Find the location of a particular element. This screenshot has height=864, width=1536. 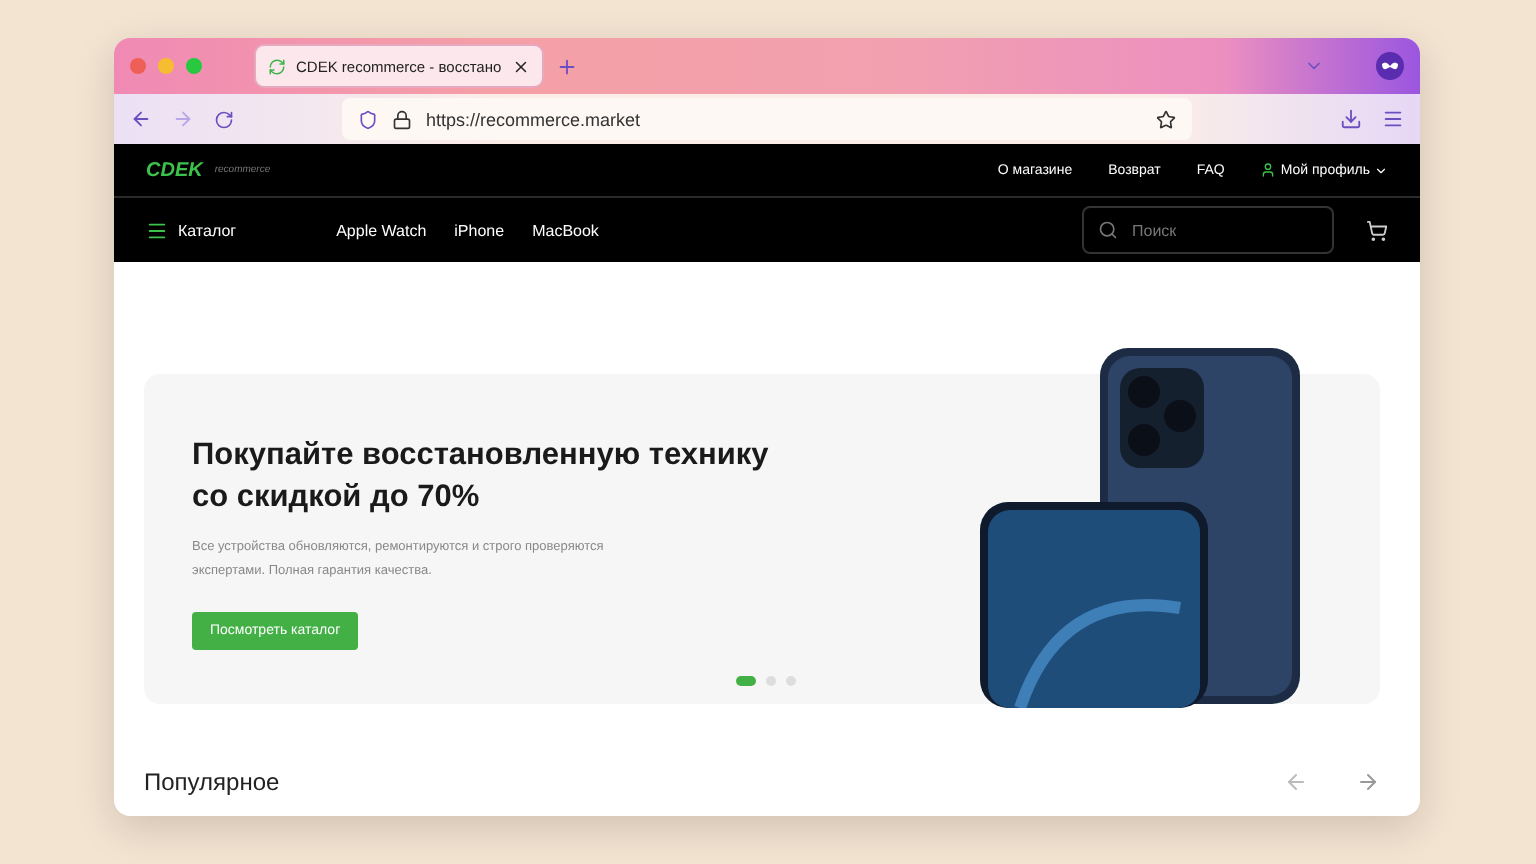

download-icon is located at coordinates (1351, 119).